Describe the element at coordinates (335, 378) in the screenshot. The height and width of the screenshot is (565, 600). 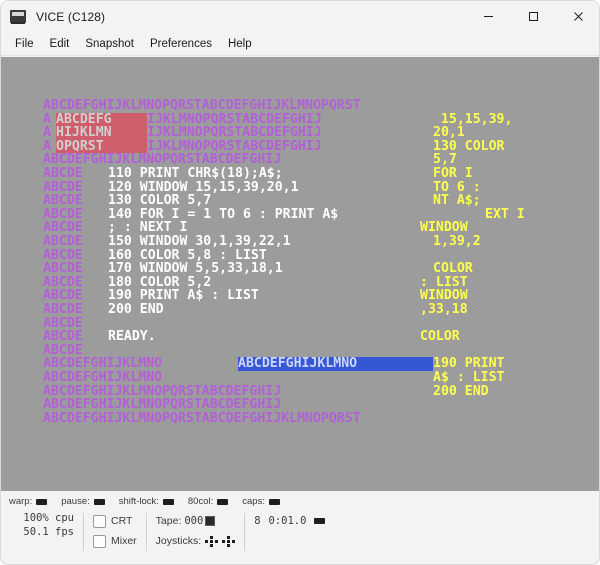
I see `screen-text-white` at that location.